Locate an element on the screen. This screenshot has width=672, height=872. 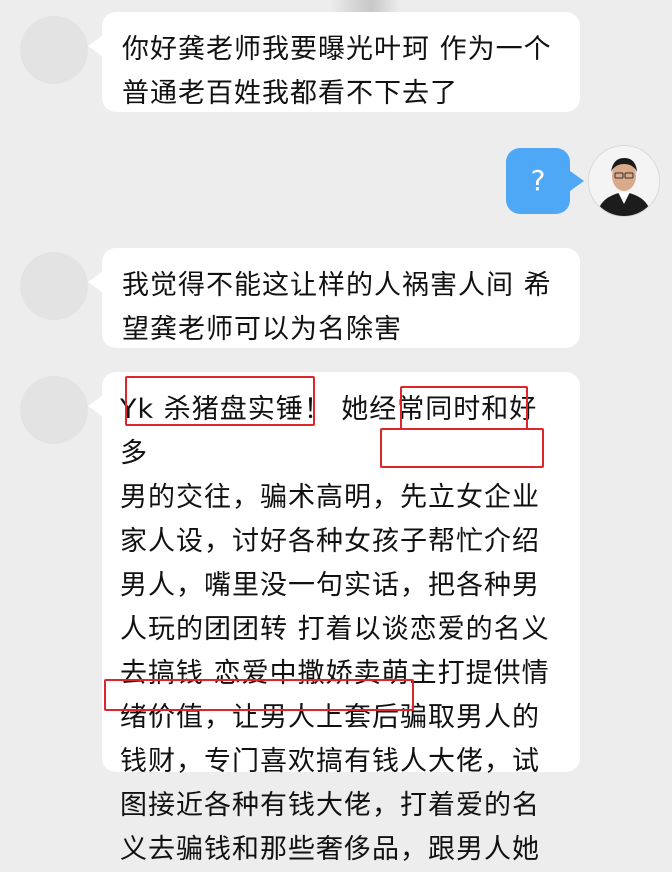
message-line: 你好龚老师我要曝光叶珂 作为一个 is located at coordinates (337, 49).